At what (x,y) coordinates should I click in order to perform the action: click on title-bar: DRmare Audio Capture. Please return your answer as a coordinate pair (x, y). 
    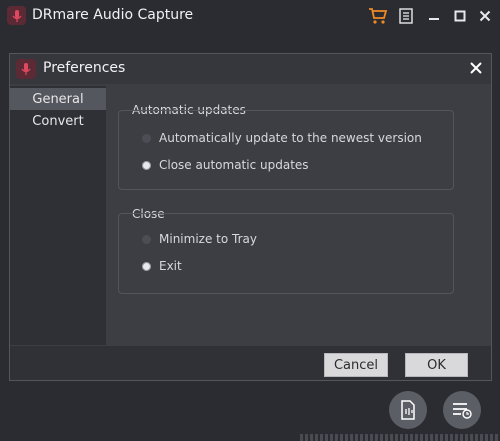
    Looking at the image, I should click on (250, 16).